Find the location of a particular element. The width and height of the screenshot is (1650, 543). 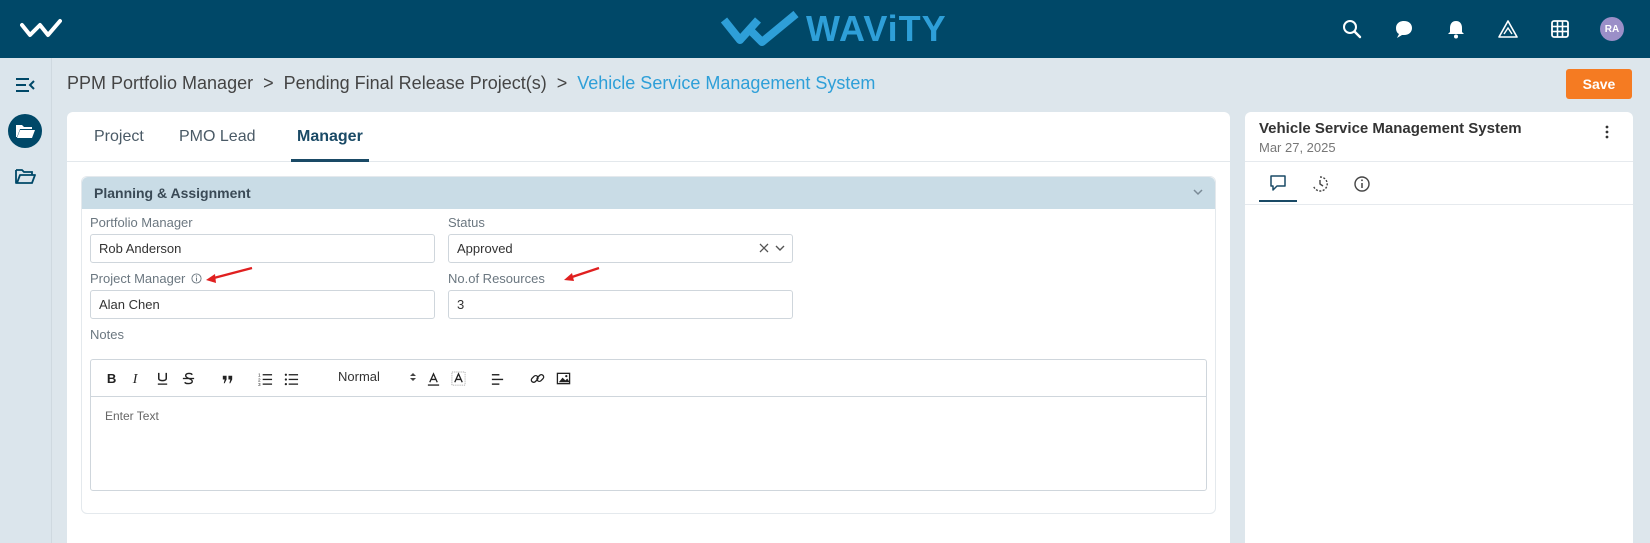

italic-button: I is located at coordinates (136, 378).